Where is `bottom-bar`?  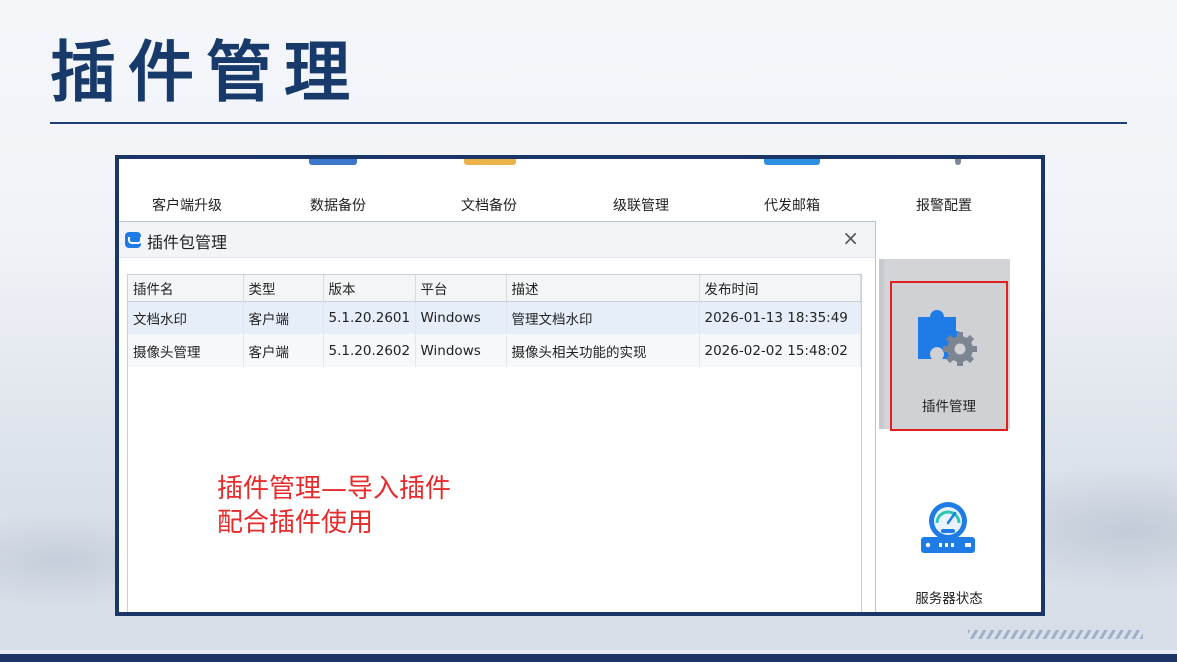 bottom-bar is located at coordinates (588, 658).